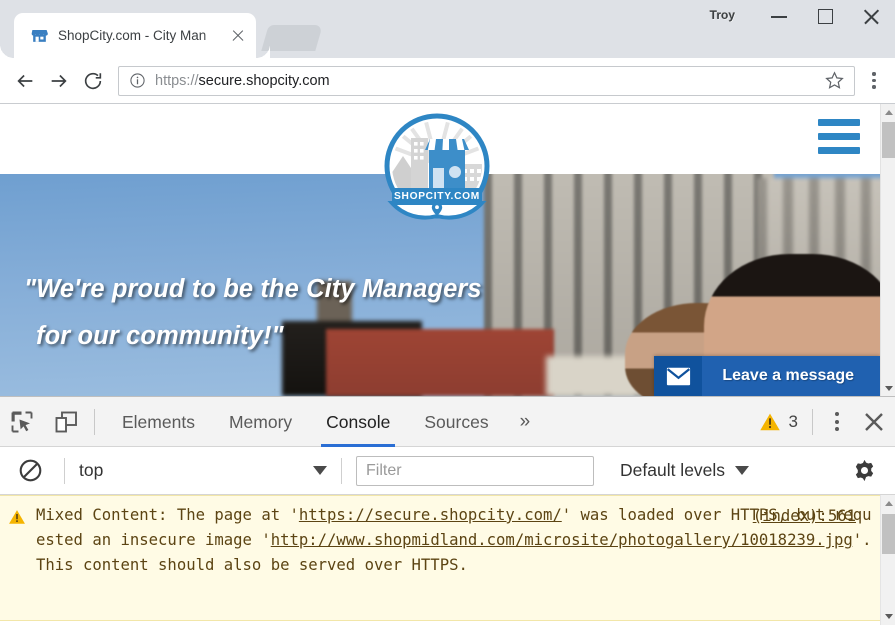 The width and height of the screenshot is (895, 625). I want to click on console-filter-input, so click(475, 470).